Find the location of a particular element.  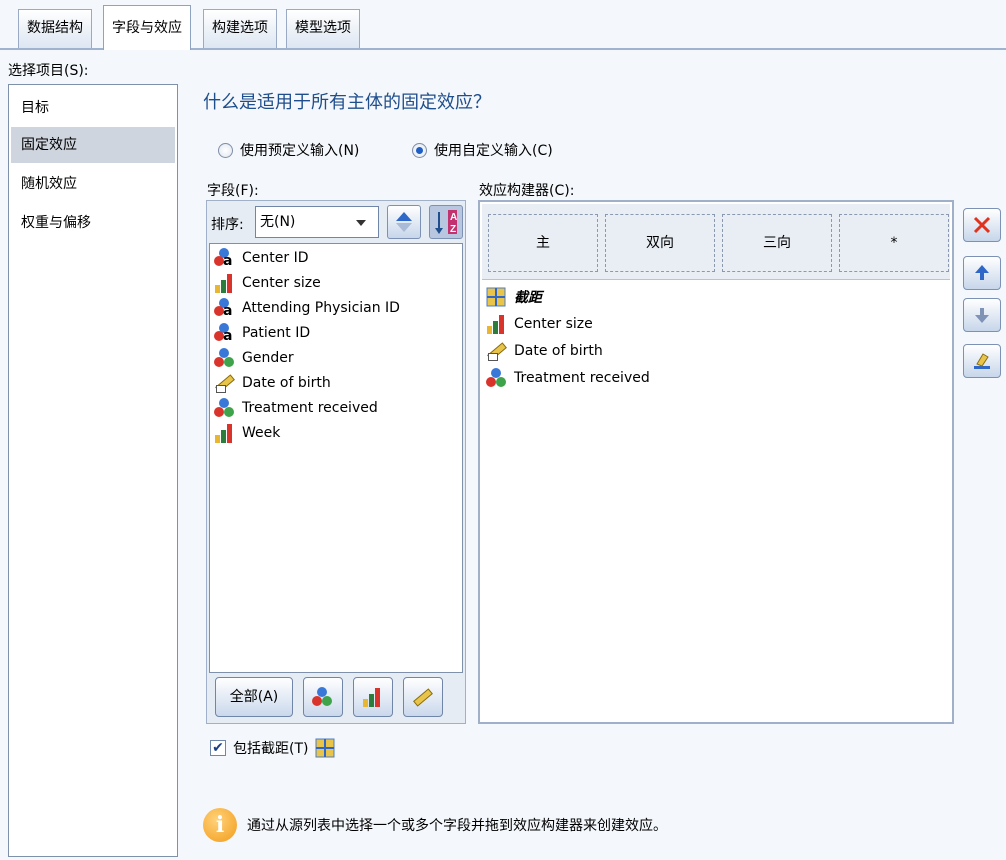

ruler-icon is located at coordinates (423, 697).